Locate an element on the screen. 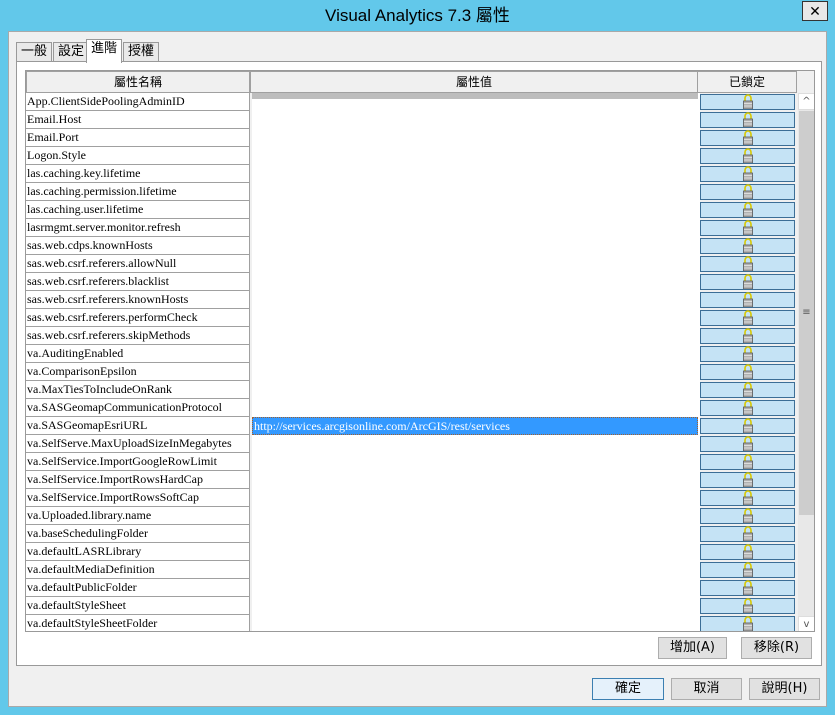 This screenshot has width=835, height=715. table-row-name: va.SelfService.ImportRowsSoftCap is located at coordinates (138, 498).